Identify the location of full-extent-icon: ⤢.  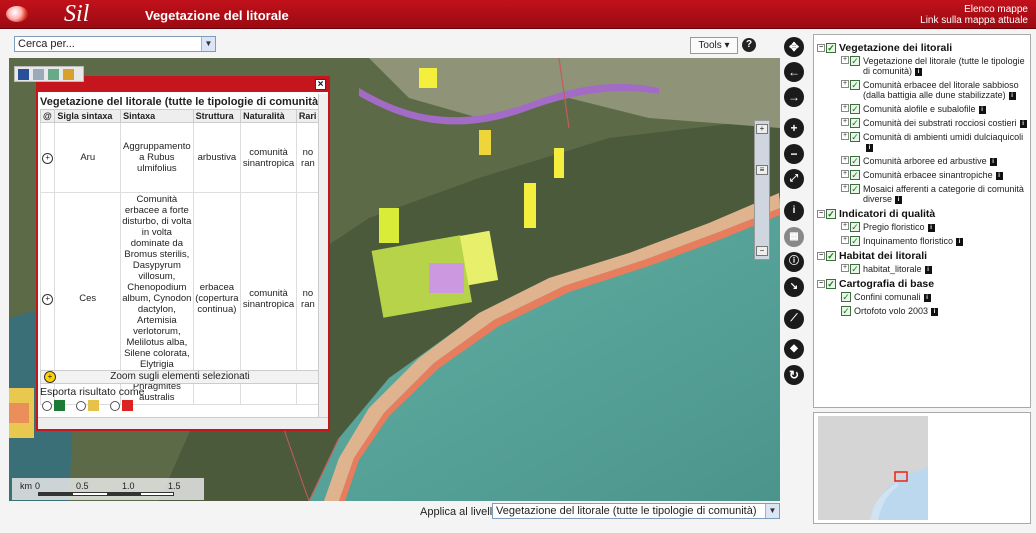
(794, 179).